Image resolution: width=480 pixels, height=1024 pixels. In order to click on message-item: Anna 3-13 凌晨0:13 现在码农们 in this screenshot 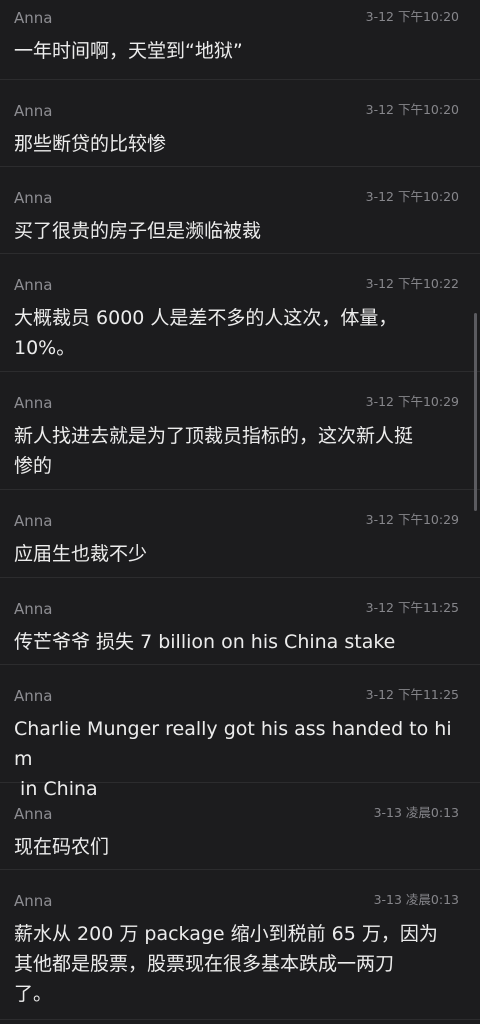, I will do `click(240, 826)`.